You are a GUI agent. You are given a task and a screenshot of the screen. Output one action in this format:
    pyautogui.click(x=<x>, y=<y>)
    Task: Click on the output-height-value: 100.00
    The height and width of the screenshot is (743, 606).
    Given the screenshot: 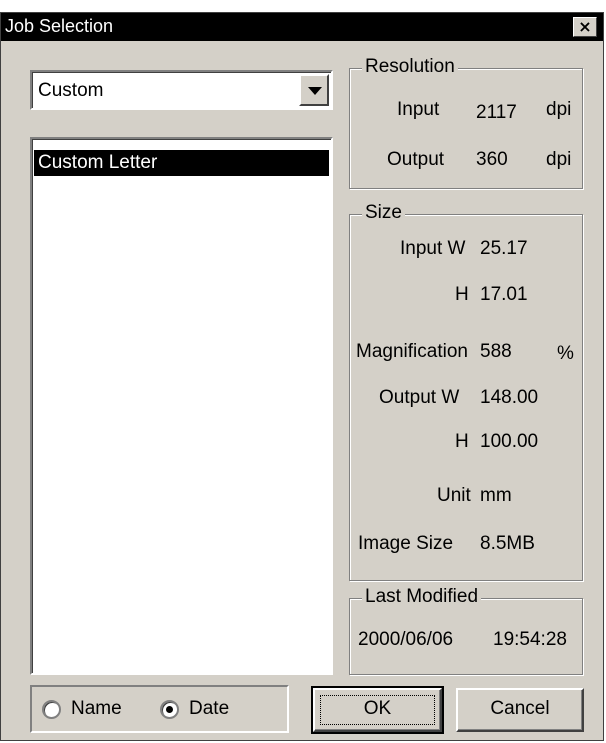 What is the action you would take?
    pyautogui.click(x=509, y=441)
    